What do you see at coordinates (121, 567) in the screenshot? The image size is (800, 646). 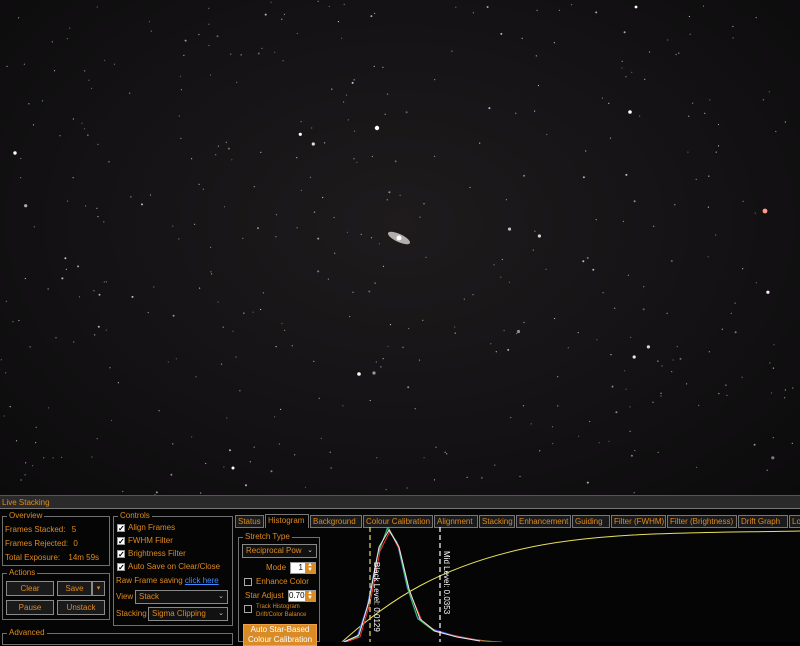 I see `auto-save-checkbox: ✓` at bounding box center [121, 567].